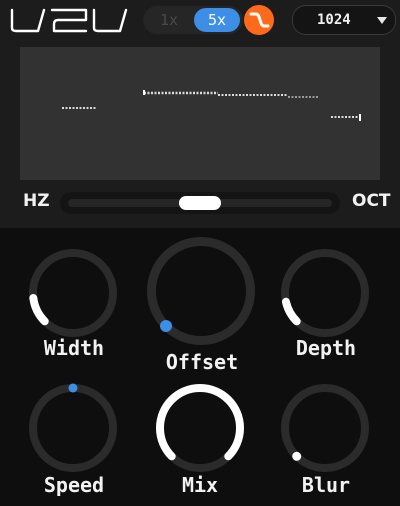 This screenshot has height=506, width=400. I want to click on mix-label: Mix, so click(200, 485).